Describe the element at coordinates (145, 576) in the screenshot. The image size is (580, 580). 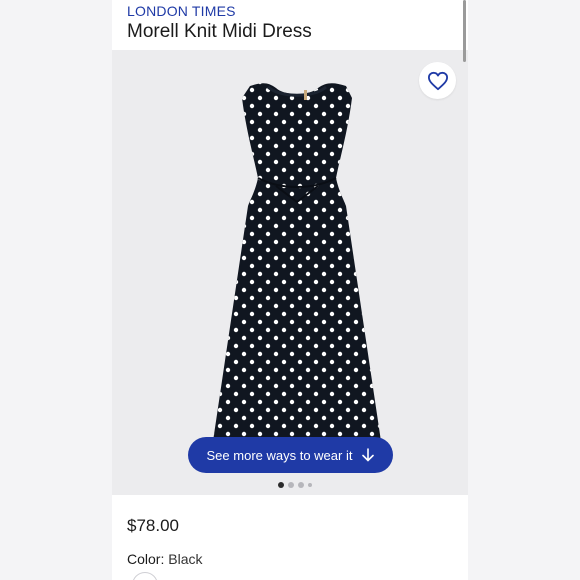
I see `color-swatch` at that location.